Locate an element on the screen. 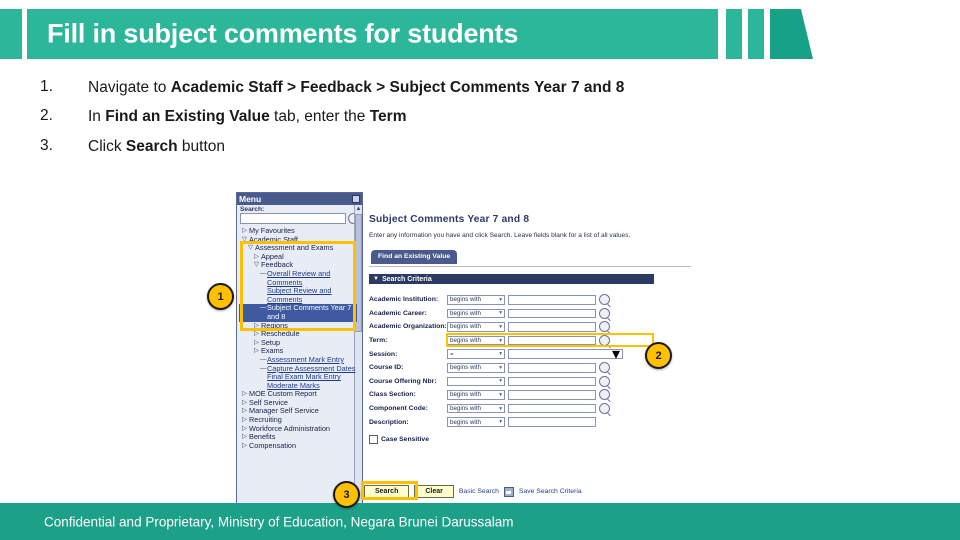  step-number: 2. is located at coordinates (46, 116).